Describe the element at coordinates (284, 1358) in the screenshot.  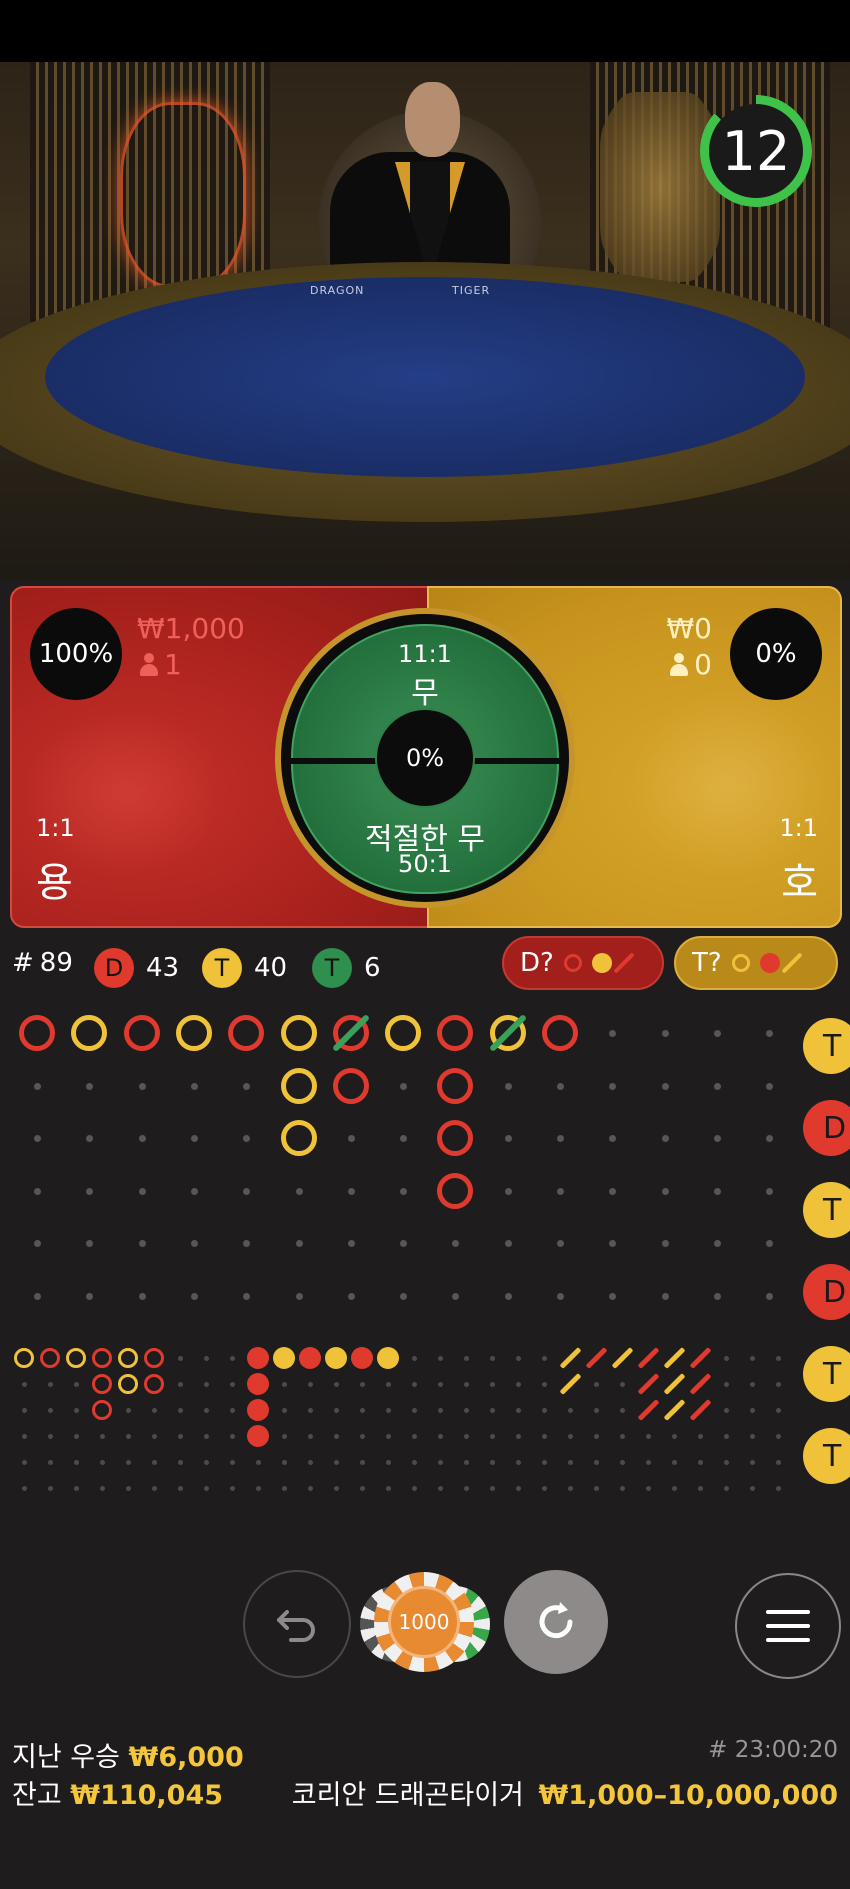
I see `small-road-mark` at that location.